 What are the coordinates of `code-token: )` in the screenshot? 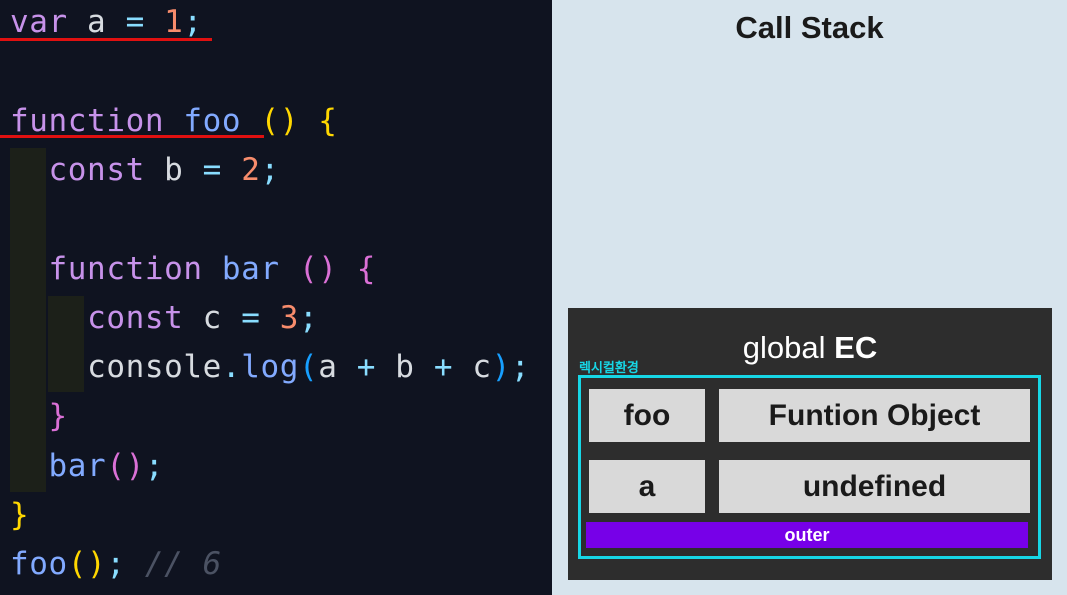 It's located at (501, 367).